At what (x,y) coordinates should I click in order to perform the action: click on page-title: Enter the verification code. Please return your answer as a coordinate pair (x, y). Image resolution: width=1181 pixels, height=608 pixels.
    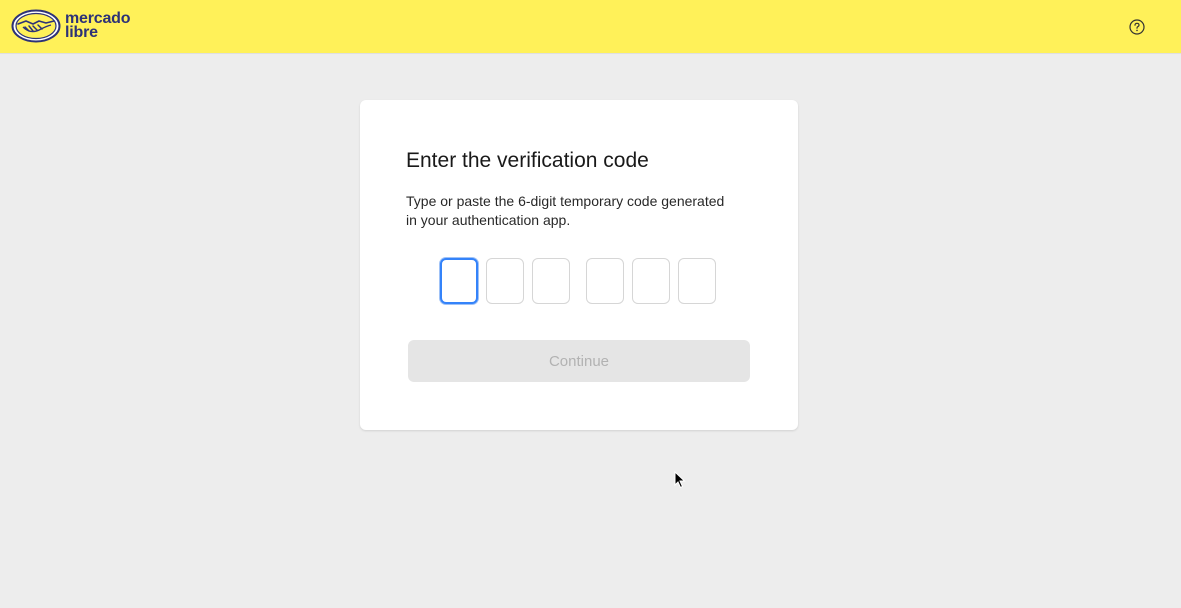
    Looking at the image, I should click on (527, 160).